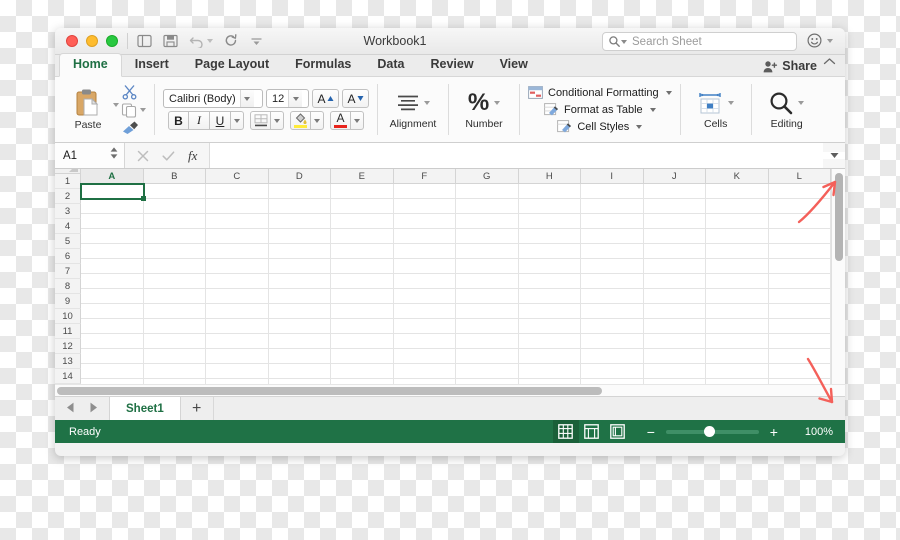  Describe the element at coordinates (68, 171) in the screenshot. I see `select-all-corner` at that location.